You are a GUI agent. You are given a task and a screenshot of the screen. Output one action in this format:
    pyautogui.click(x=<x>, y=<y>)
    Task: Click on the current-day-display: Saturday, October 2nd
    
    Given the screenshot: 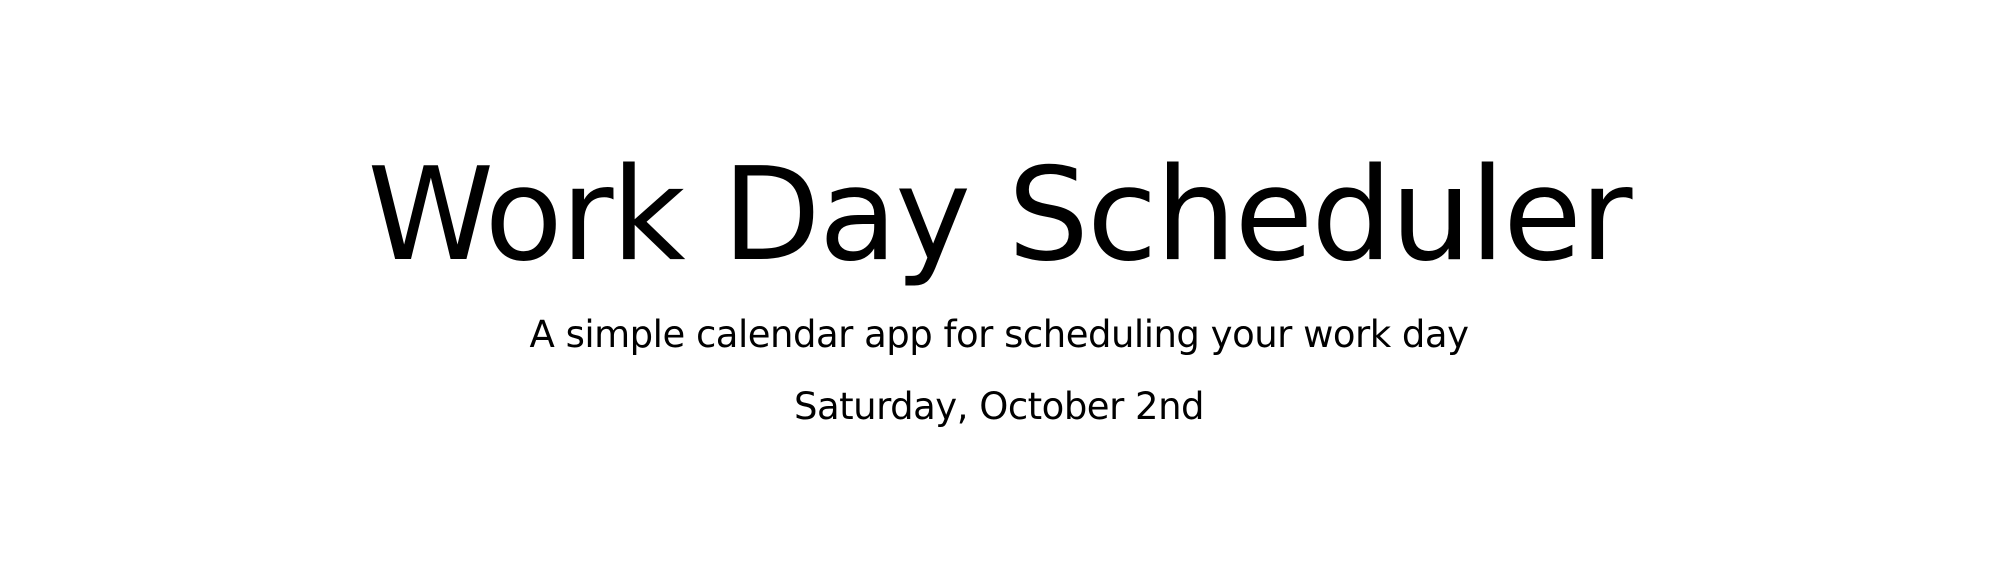 What is the action you would take?
    pyautogui.click(x=999, y=406)
    